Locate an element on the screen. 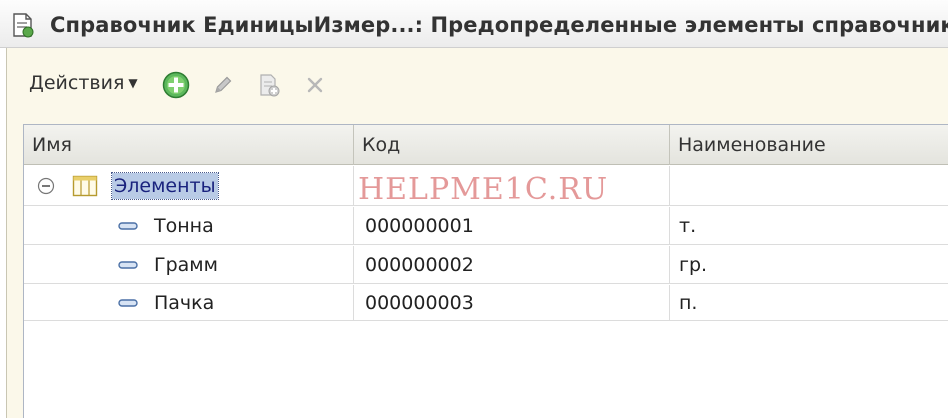  cell-code is located at coordinates (512, 185).